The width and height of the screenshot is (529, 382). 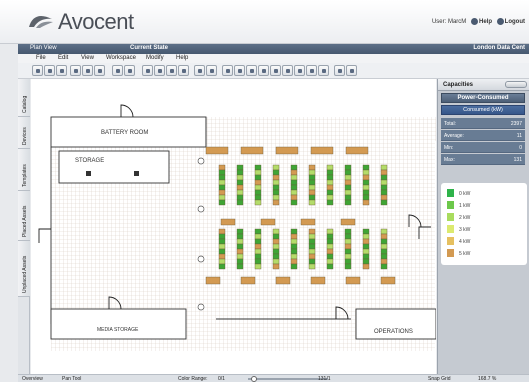 What do you see at coordinates (32, 379) in the screenshot?
I see `overview-tab: Overview` at bounding box center [32, 379].